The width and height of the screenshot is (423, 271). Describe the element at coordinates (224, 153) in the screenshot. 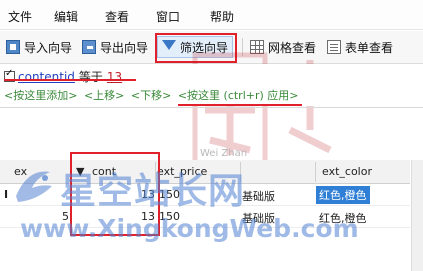

I see `watermark-subtext: Wei Zhan` at that location.